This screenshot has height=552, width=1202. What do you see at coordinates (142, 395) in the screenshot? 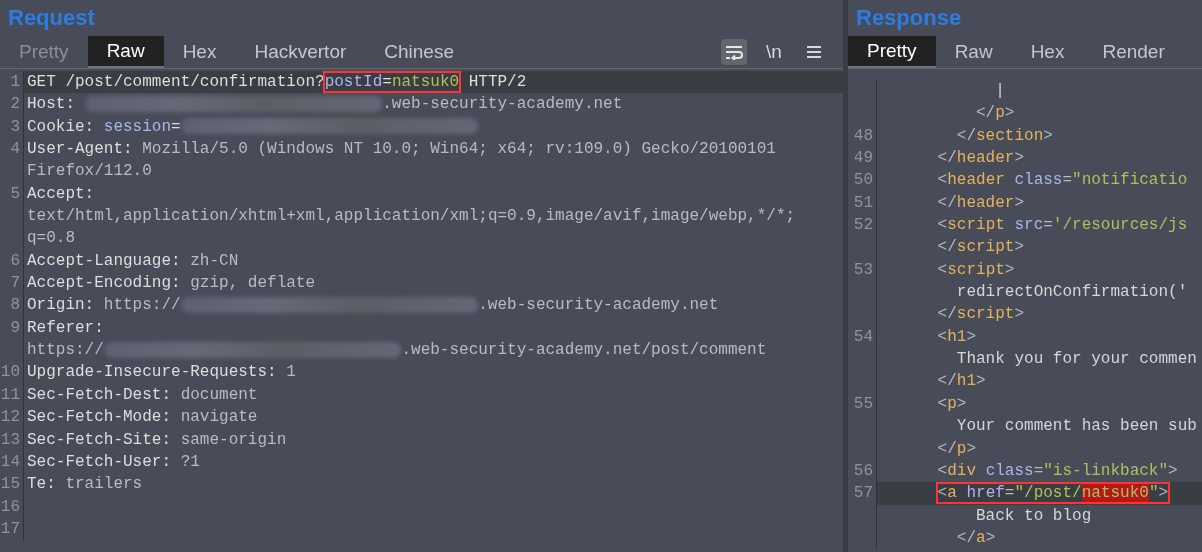
I see `code-line: Sec-Fetch-Dest: document` at bounding box center [142, 395].